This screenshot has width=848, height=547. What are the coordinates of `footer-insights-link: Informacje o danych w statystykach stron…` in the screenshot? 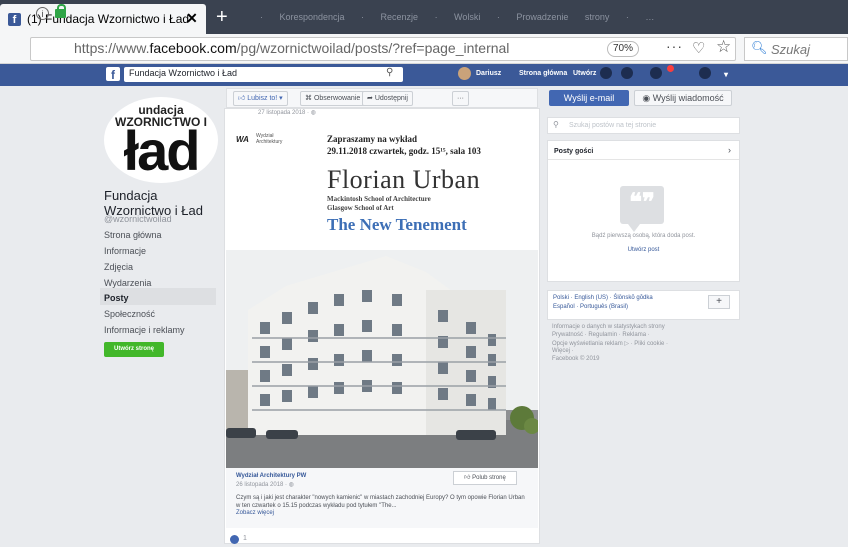 It's located at (608, 327).